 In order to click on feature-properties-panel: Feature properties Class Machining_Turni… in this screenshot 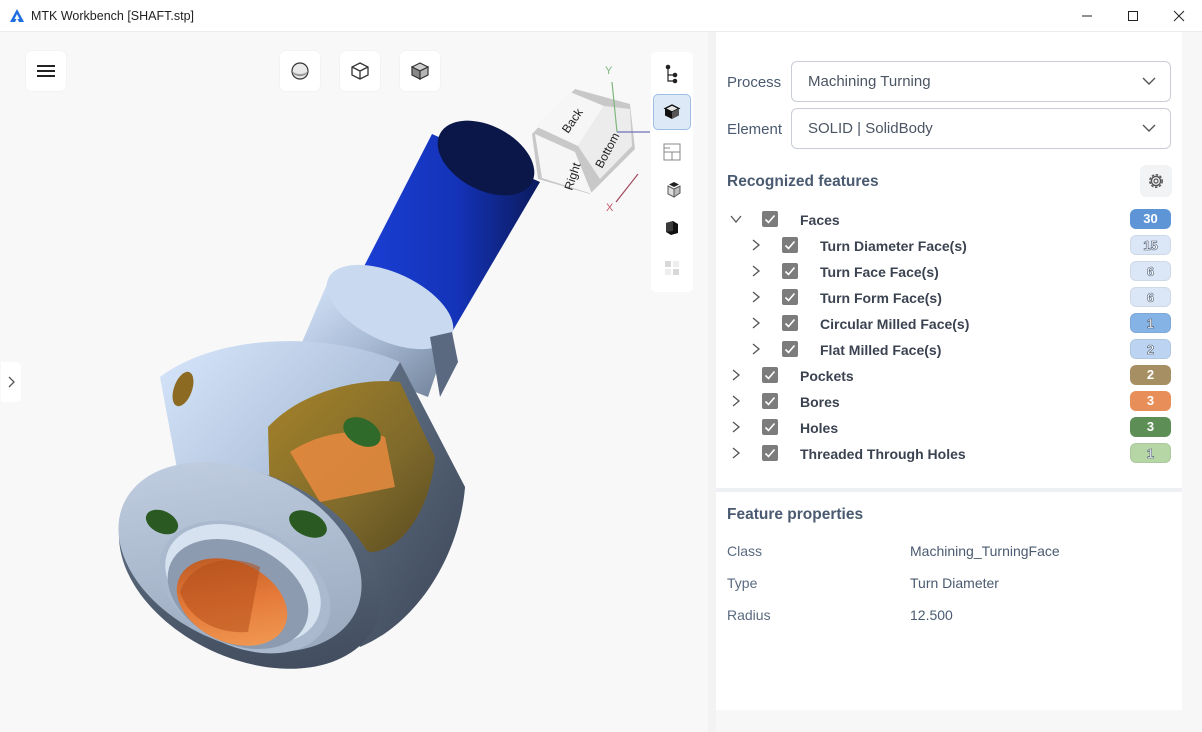, I will do `click(949, 601)`.